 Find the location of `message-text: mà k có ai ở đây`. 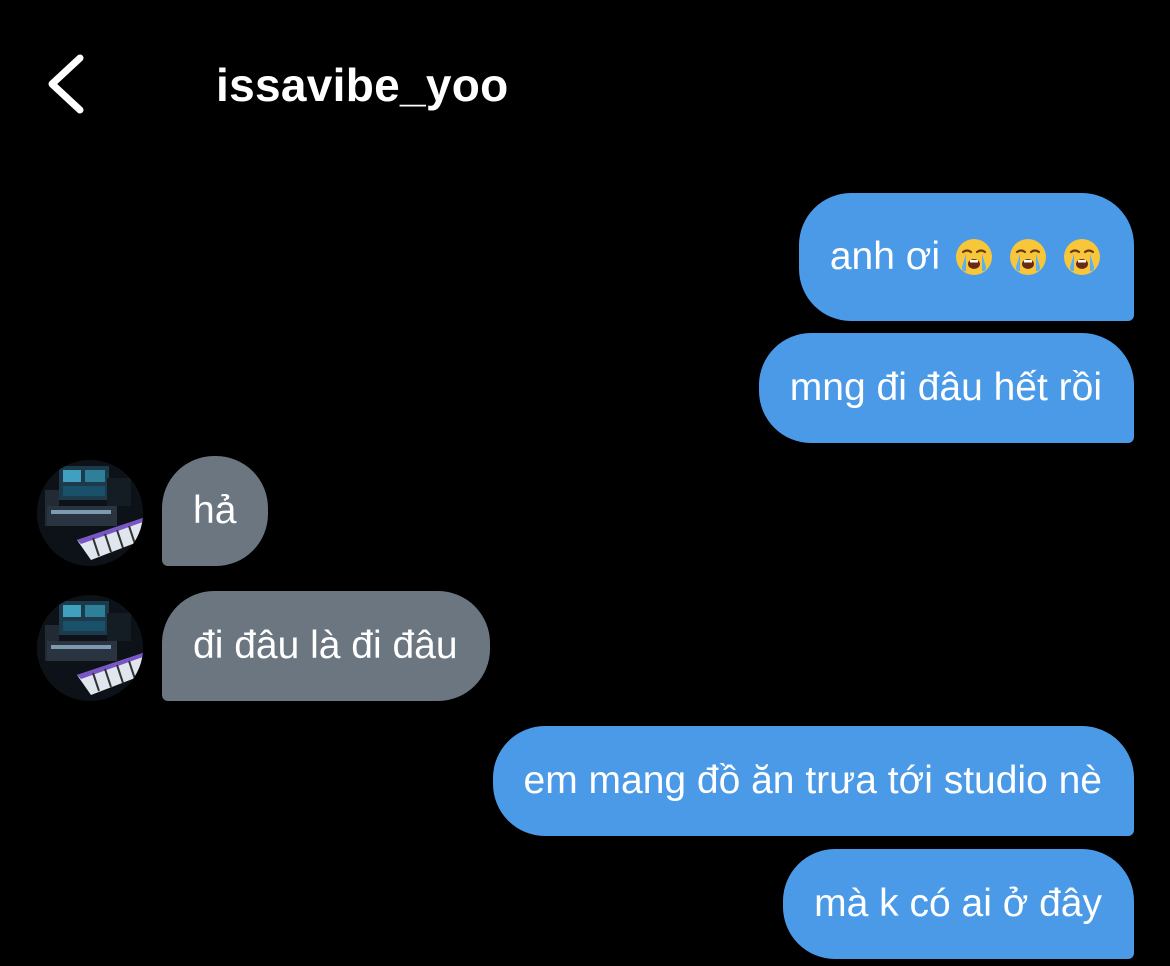

message-text: mà k có ai ở đây is located at coordinates (958, 903).